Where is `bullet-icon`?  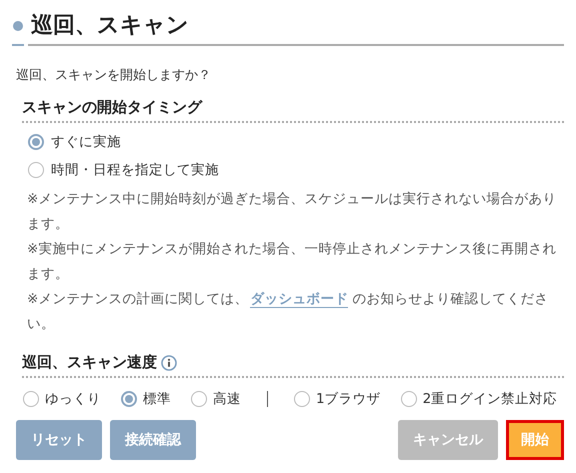
bullet-icon is located at coordinates (18, 26).